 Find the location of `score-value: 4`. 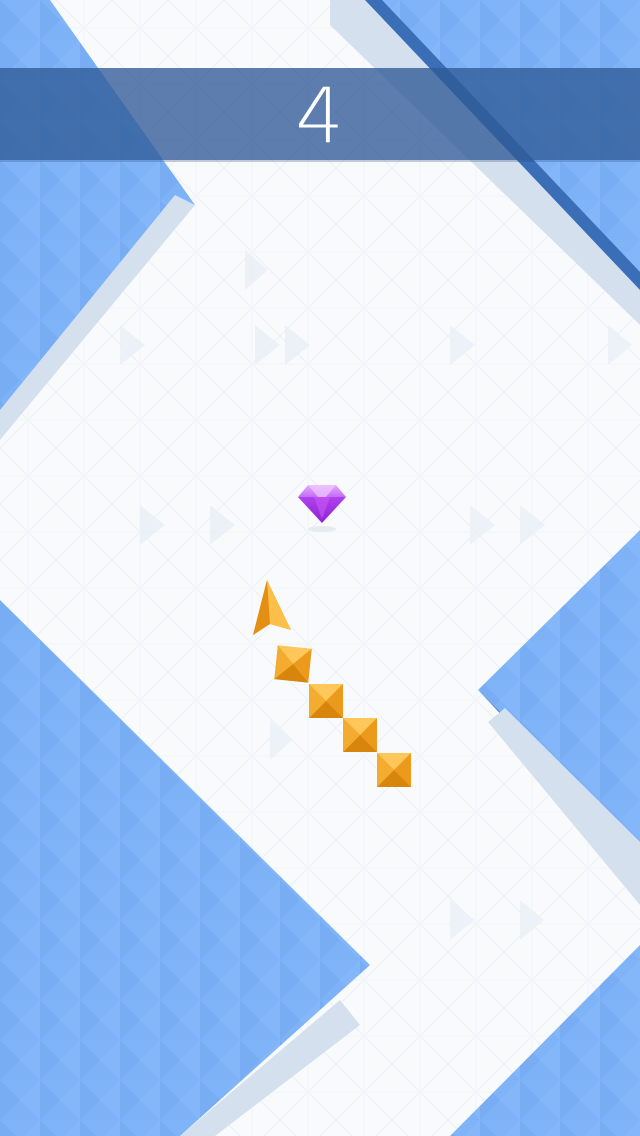

score-value: 4 is located at coordinates (320, 115).